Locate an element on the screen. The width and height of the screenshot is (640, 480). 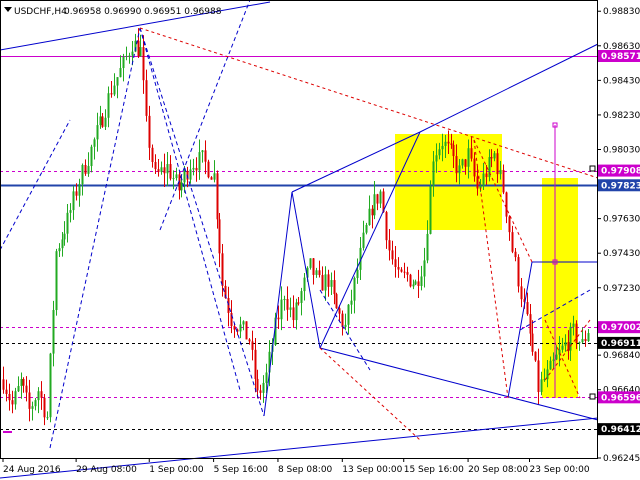
y-tick-label: 0.96840 is located at coordinates (621, 356).